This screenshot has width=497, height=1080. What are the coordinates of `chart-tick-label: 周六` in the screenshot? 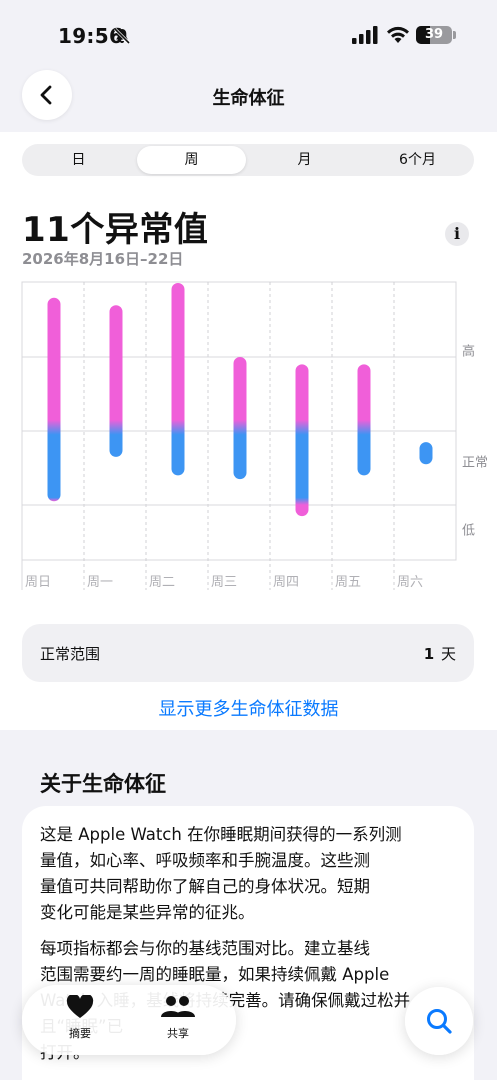 It's located at (410, 581).